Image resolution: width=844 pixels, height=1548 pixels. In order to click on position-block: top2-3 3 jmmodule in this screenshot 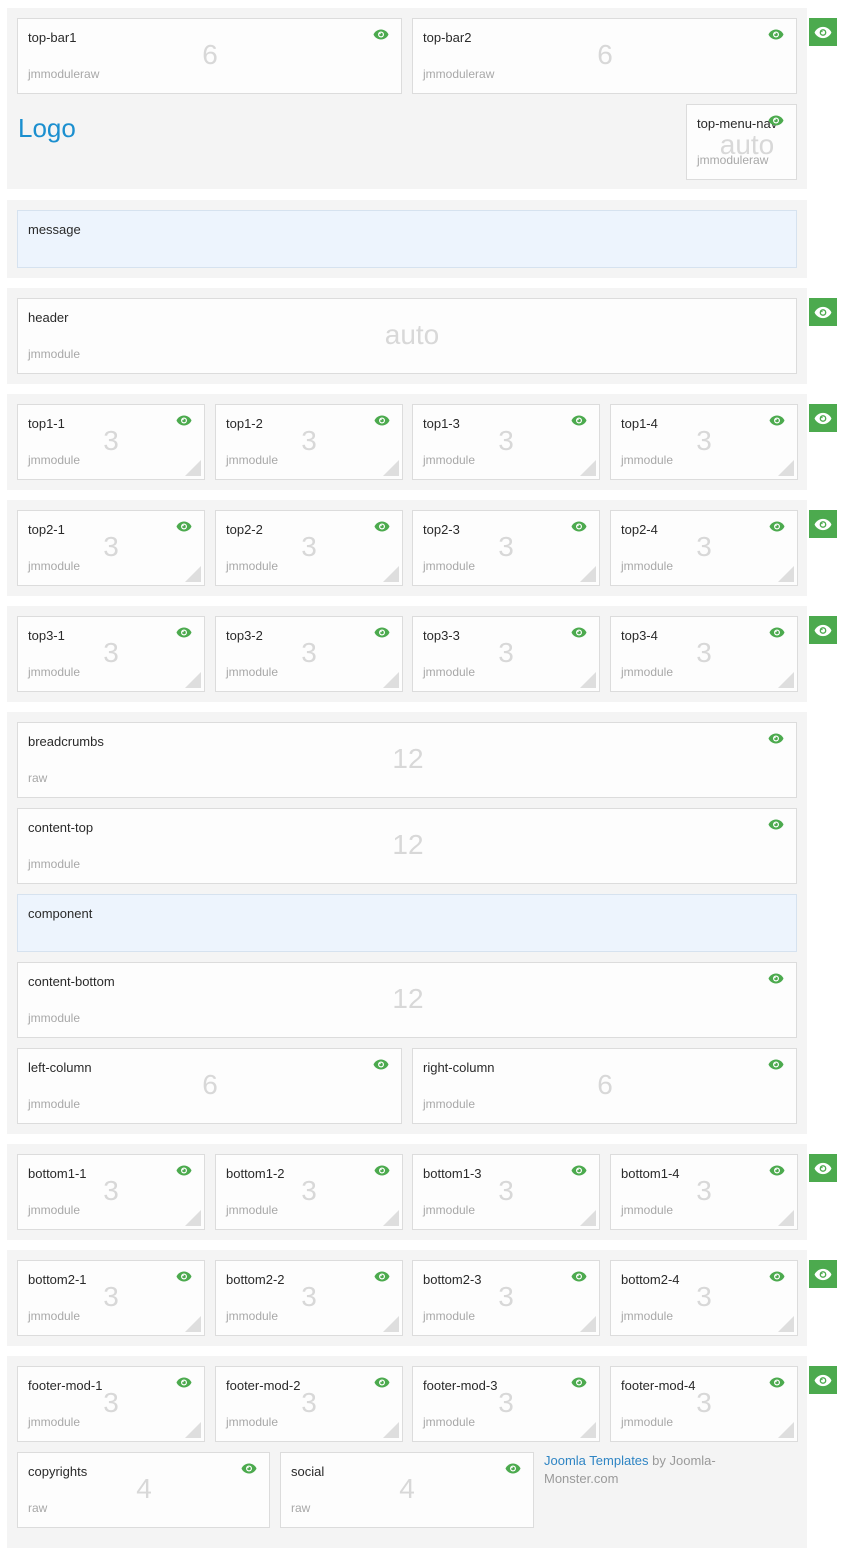, I will do `click(506, 548)`.